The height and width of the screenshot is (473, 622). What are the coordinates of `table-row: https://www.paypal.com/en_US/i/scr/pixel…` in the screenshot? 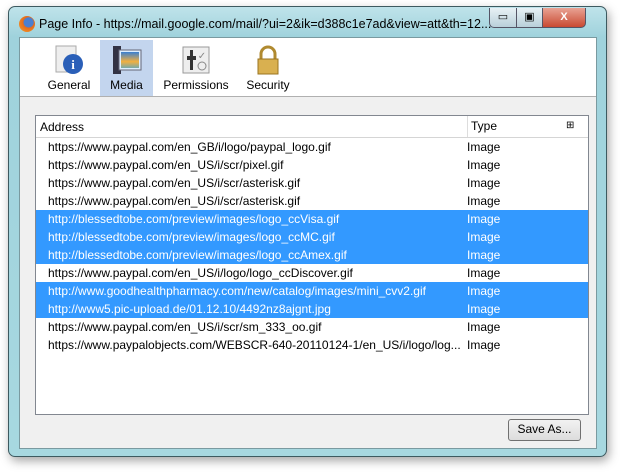 It's located at (312, 165).